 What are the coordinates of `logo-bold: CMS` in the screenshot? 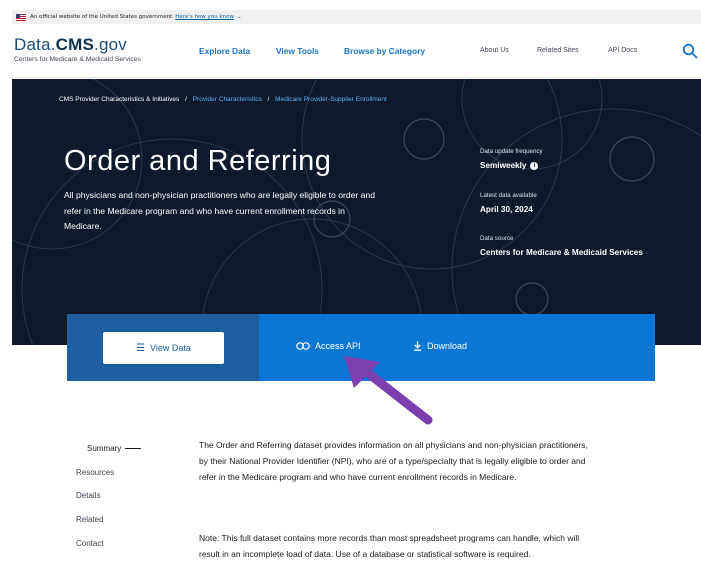 It's located at (75, 44).